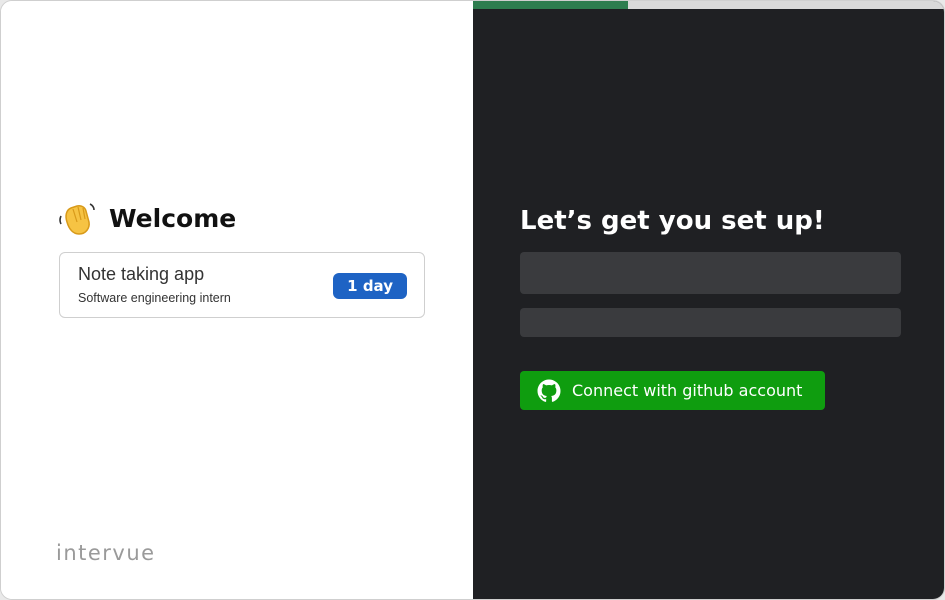 The image size is (945, 600). Describe the element at coordinates (549, 391) in the screenshot. I see `github-icon` at that location.